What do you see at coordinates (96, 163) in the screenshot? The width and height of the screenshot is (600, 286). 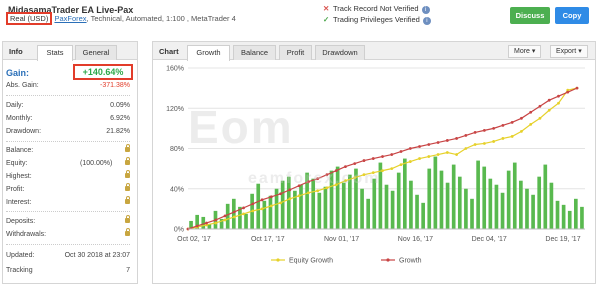 I see `equity-percent: (100.00%)` at bounding box center [96, 163].